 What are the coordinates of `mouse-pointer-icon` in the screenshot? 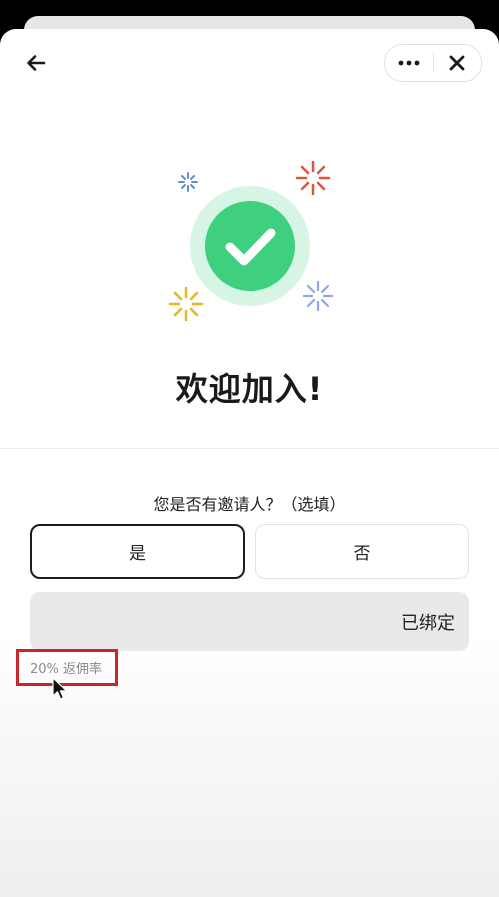 It's located at (60, 688).